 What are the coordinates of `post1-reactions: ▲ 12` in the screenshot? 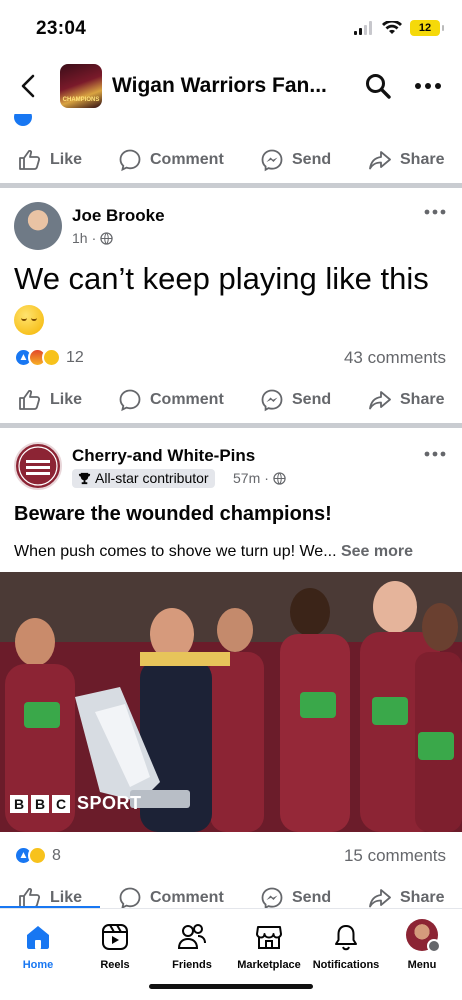 It's located at (49, 357).